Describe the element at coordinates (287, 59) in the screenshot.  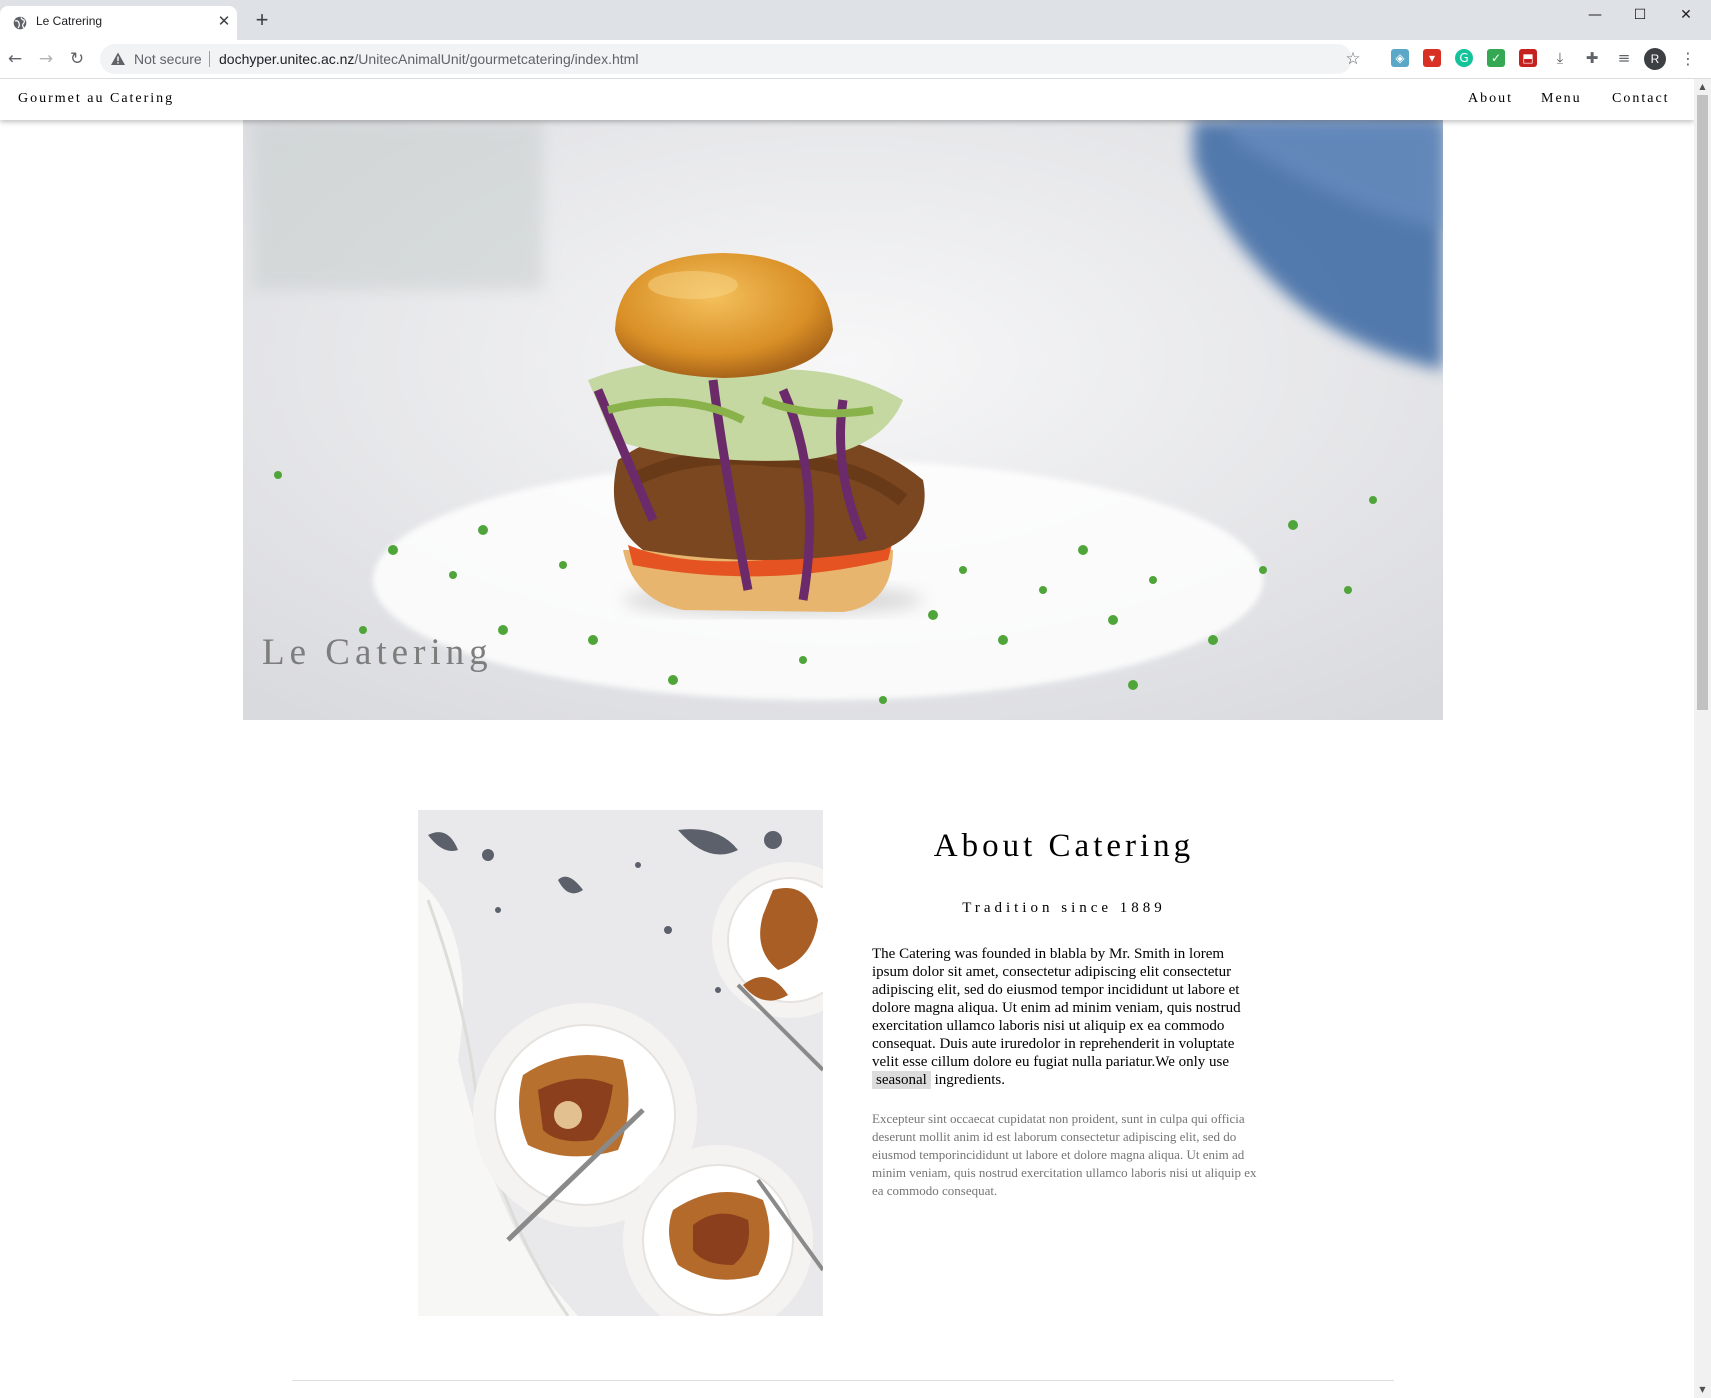
I see `url-host: dochyper.unitec.ac.nz` at that location.